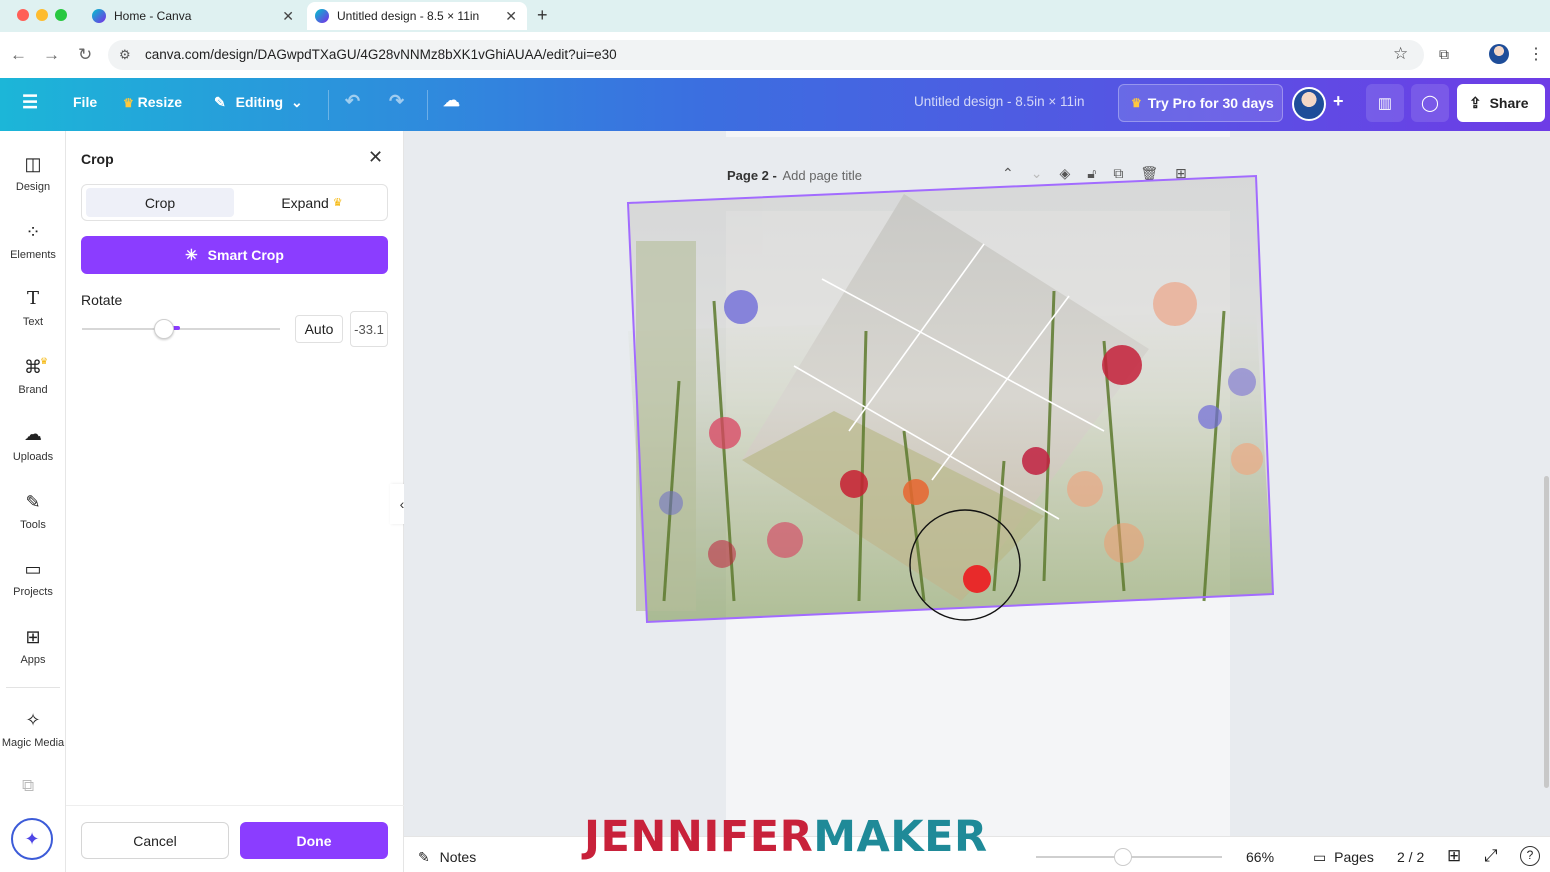 The width and height of the screenshot is (1550, 872). What do you see at coordinates (1400, 54) in the screenshot?
I see `bookmark-star-icon: ☆` at bounding box center [1400, 54].